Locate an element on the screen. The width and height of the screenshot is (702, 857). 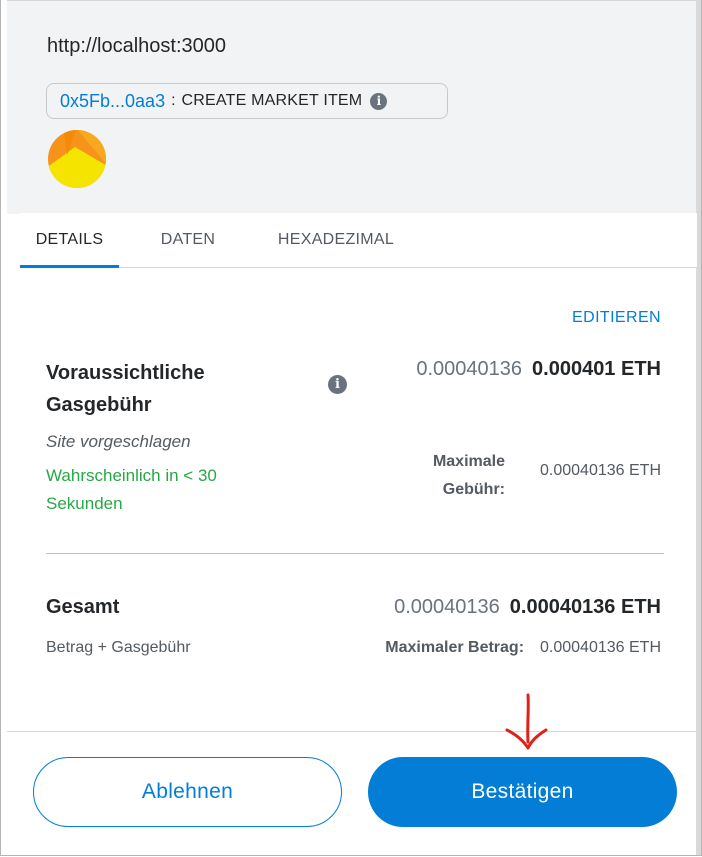
gas-fee-primary: 0.000401 ETH is located at coordinates (596, 369).